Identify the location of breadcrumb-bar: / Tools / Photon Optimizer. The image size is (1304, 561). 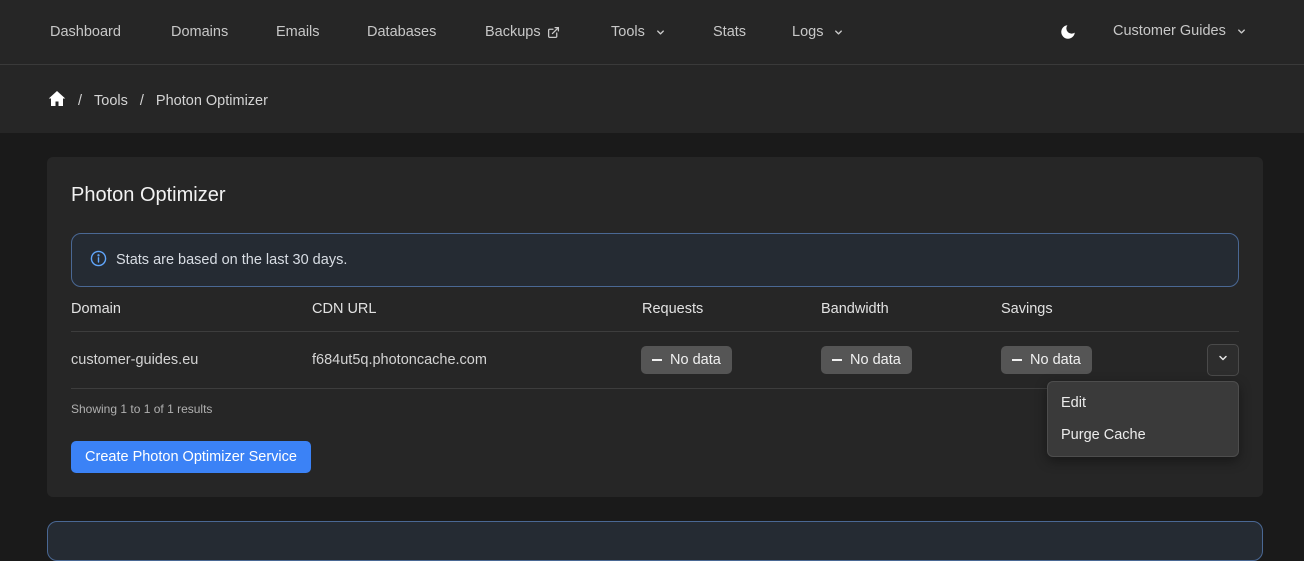
(652, 99).